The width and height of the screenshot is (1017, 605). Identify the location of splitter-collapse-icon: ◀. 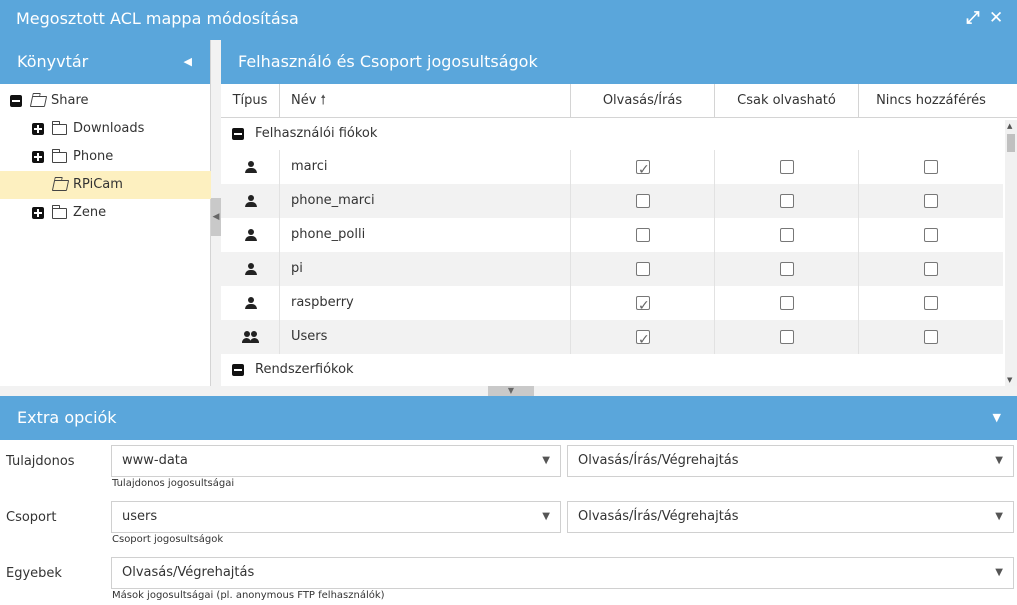
(216, 217).